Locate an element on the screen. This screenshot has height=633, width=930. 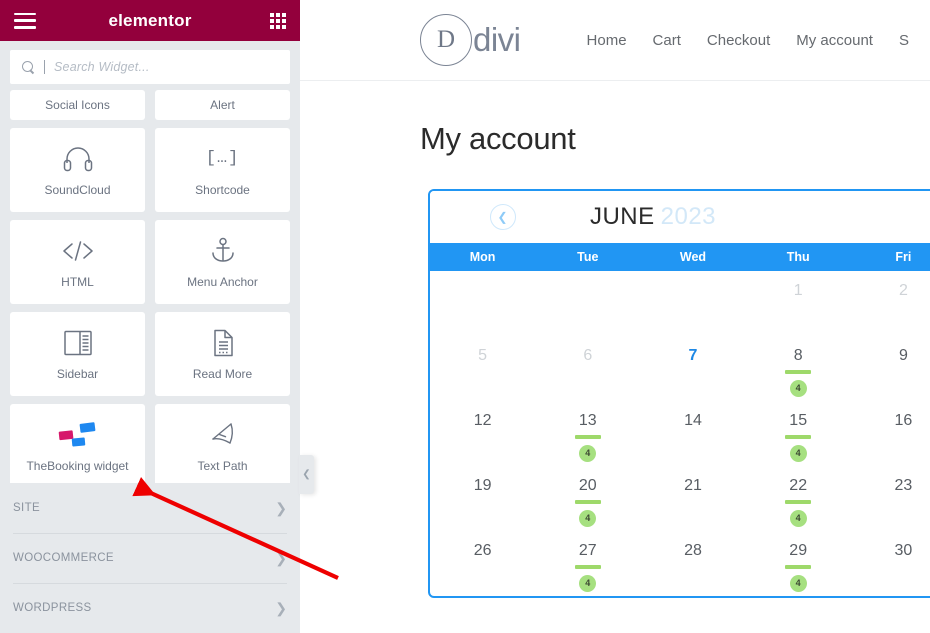
widget-label: Alert is located at coordinates (222, 104).